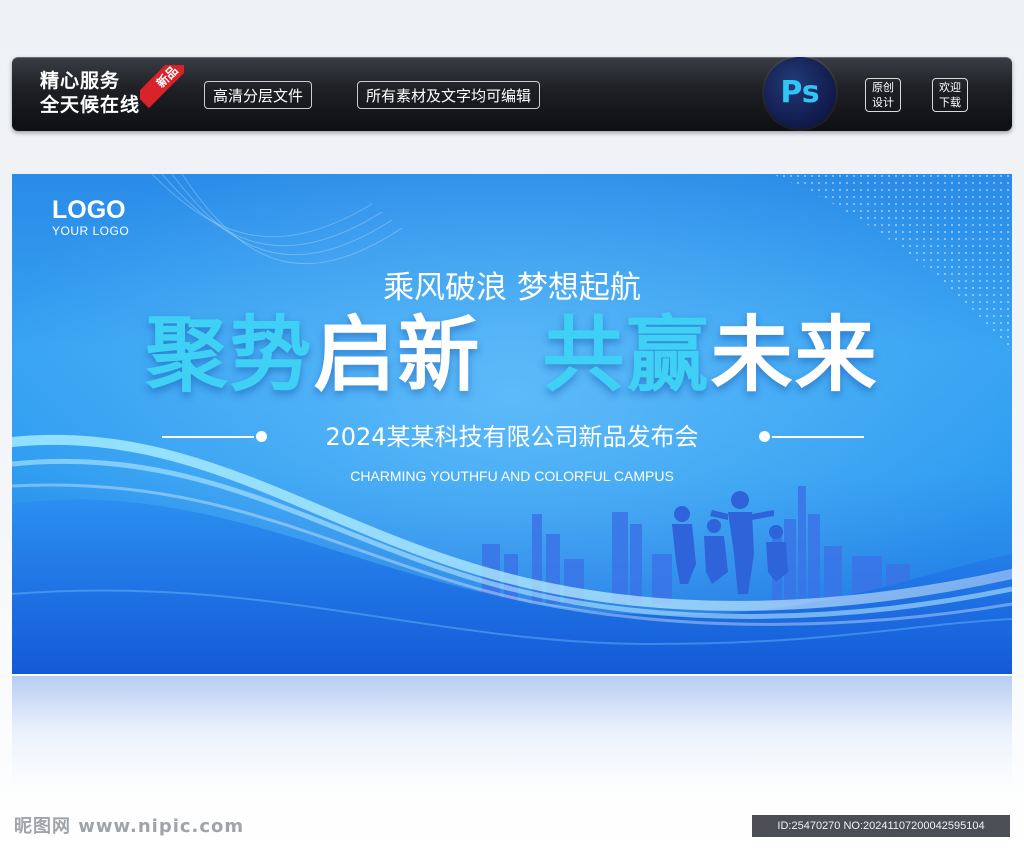 This screenshot has width=1024, height=853. I want to click on ribbon-label: 新品, so click(162, 87).